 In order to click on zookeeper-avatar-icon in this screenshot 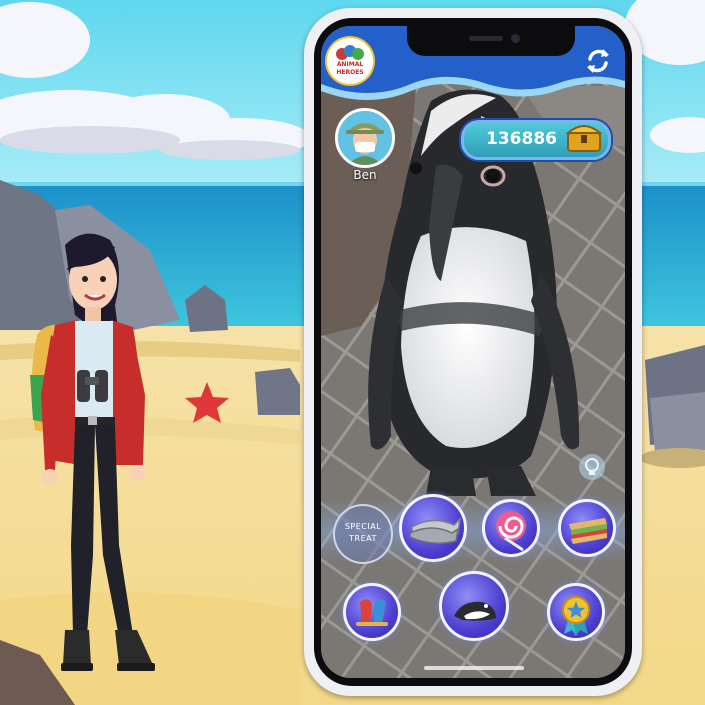, I will do `click(365, 138)`.